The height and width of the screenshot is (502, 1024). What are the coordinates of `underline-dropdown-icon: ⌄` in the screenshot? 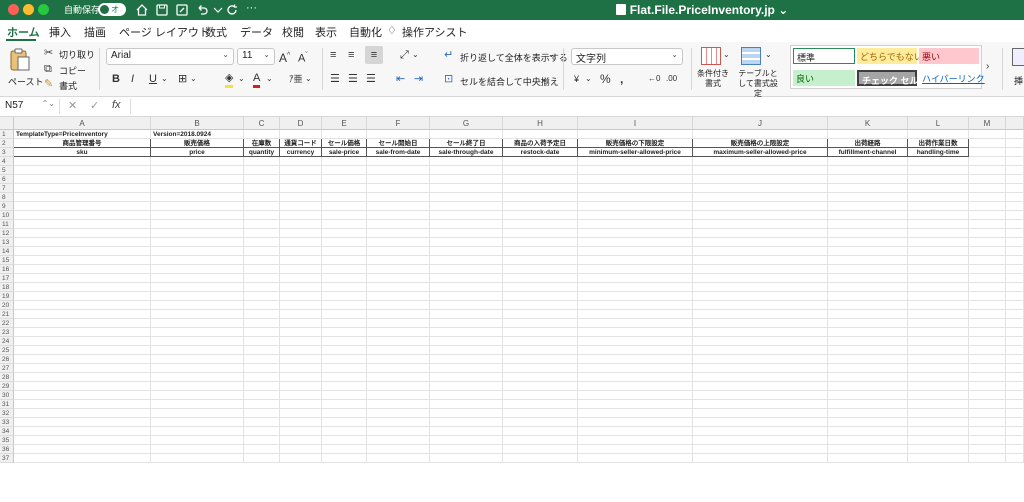 It's located at (164, 79).